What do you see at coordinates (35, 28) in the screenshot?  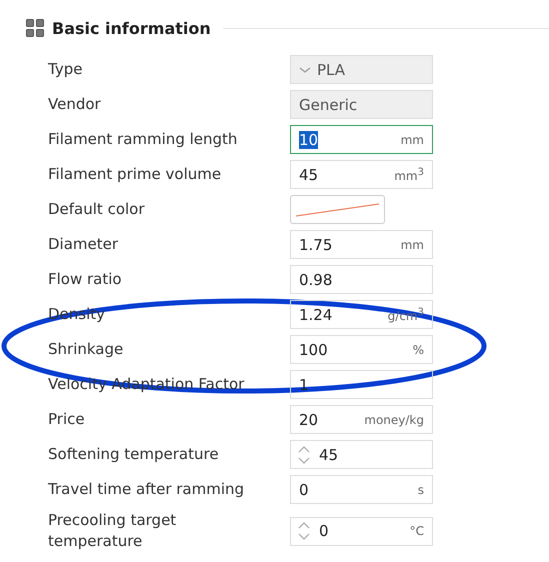 I see `grid-icon` at bounding box center [35, 28].